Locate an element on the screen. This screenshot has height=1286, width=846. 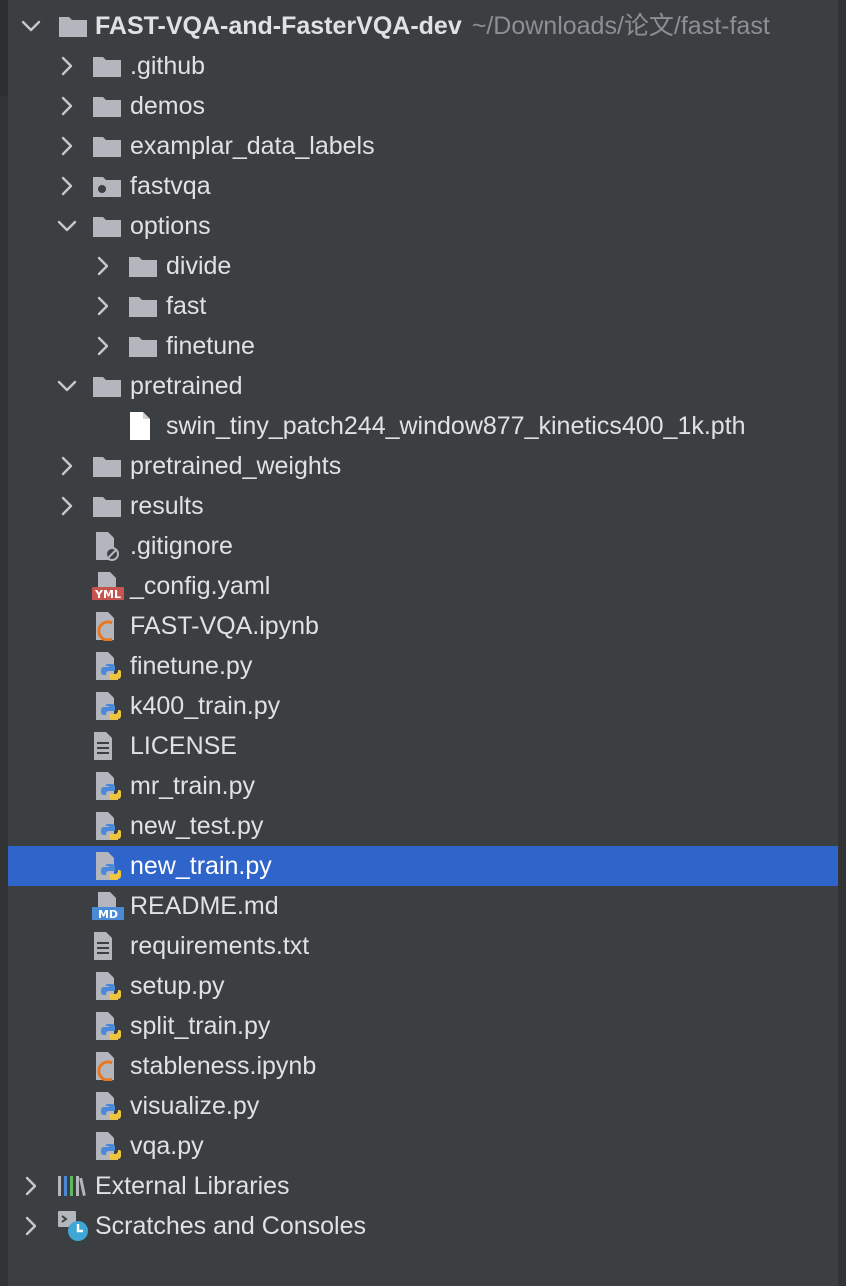
tree-item-finetune: finetune is located at coordinates (423, 346).